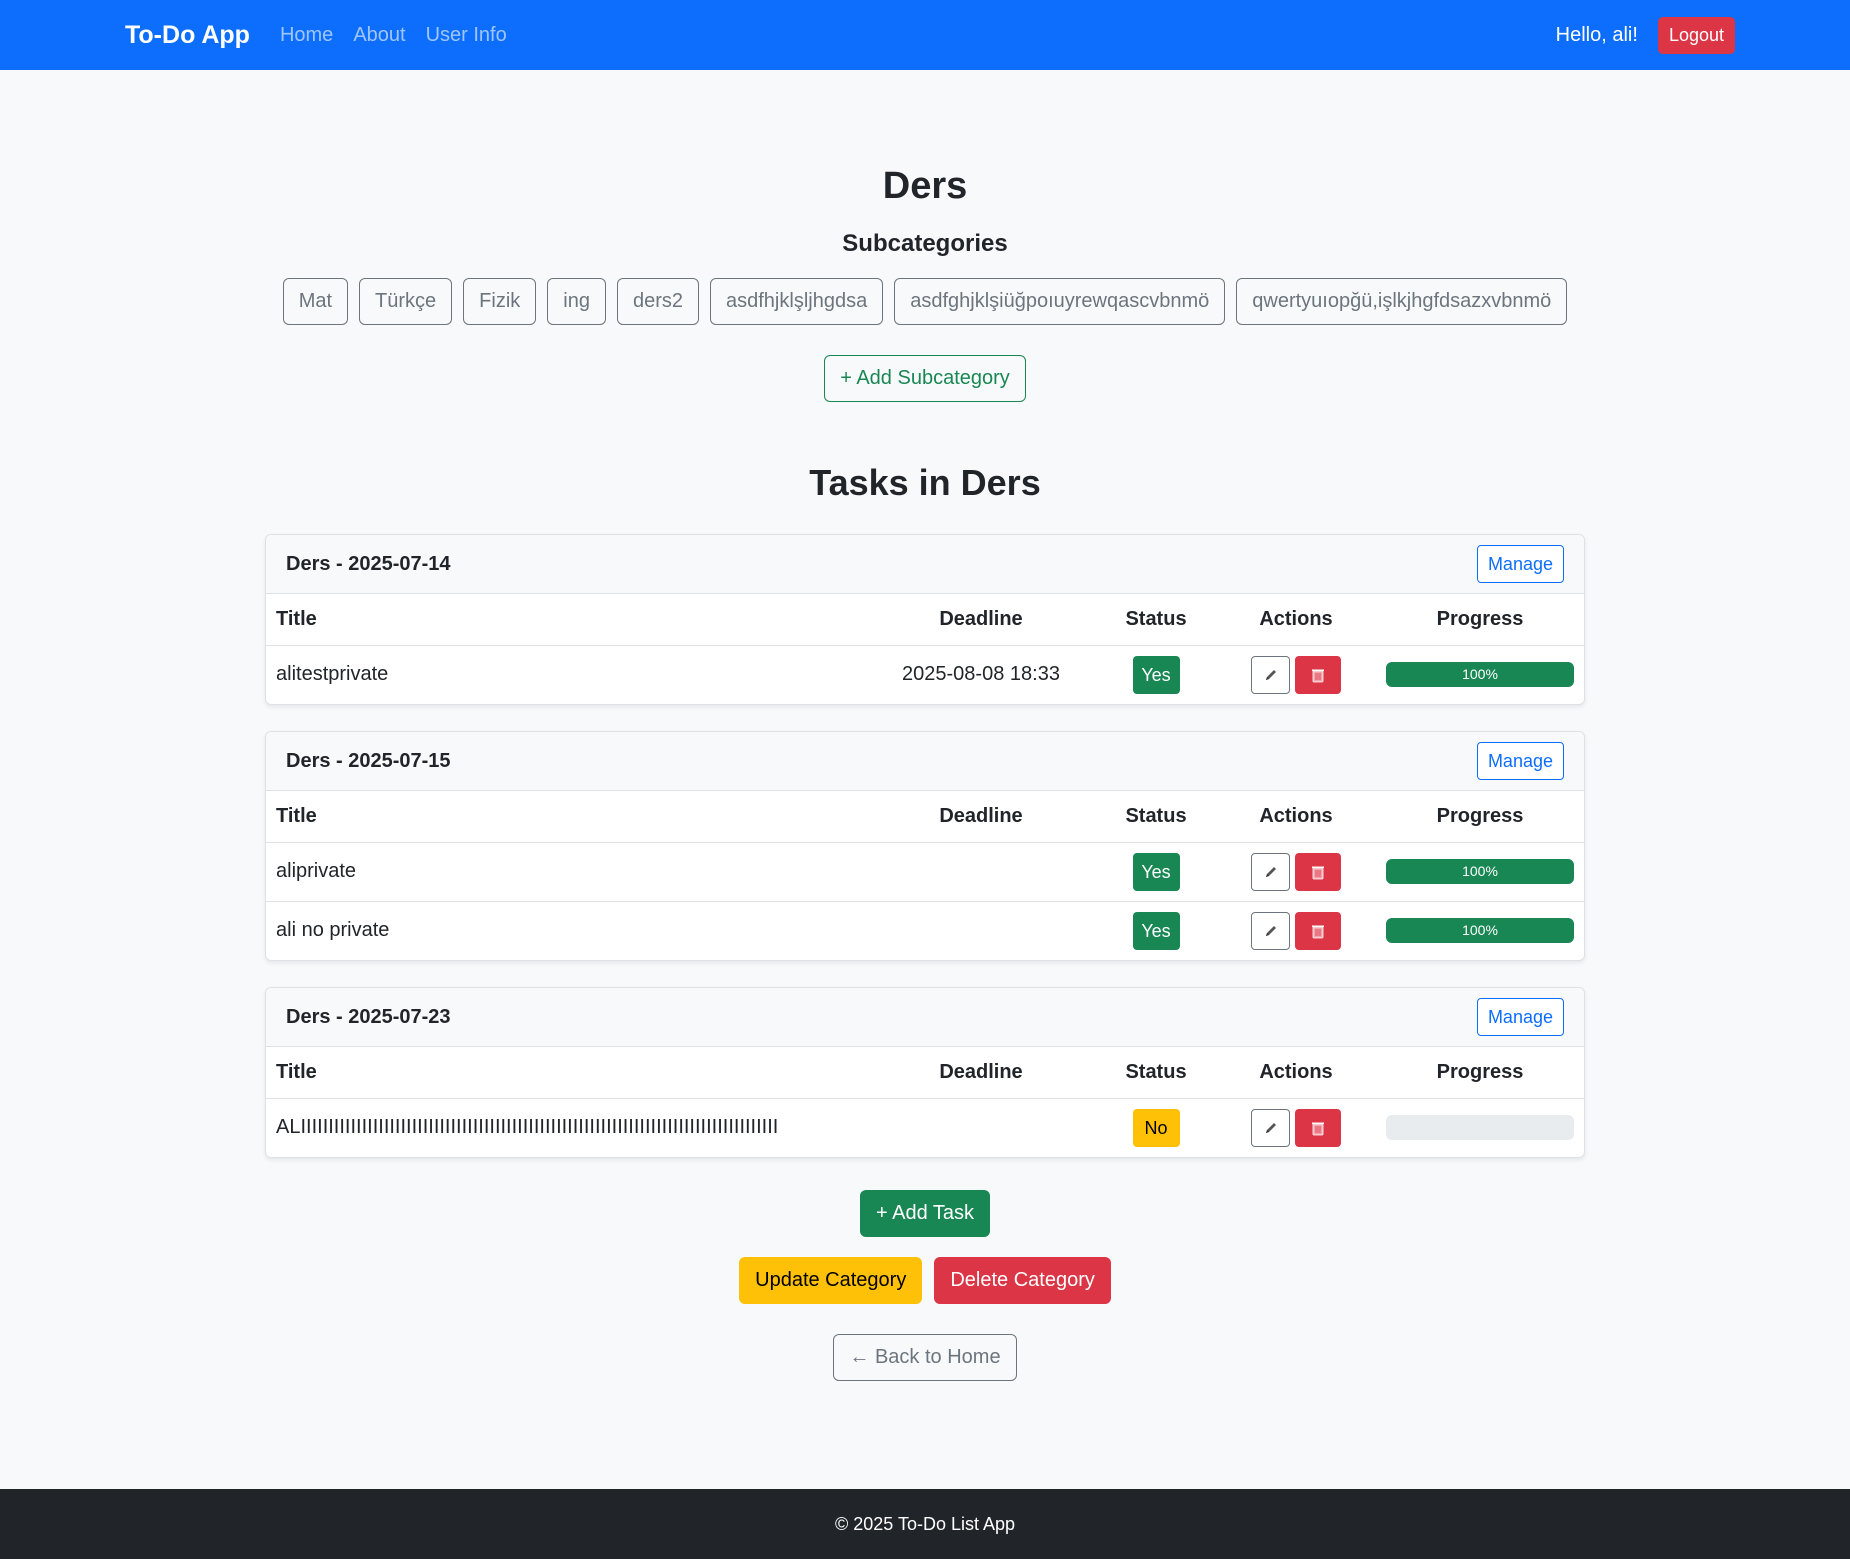 This screenshot has width=1850, height=1559. Describe the element at coordinates (1480, 1128) in the screenshot. I see `progress-track` at that location.